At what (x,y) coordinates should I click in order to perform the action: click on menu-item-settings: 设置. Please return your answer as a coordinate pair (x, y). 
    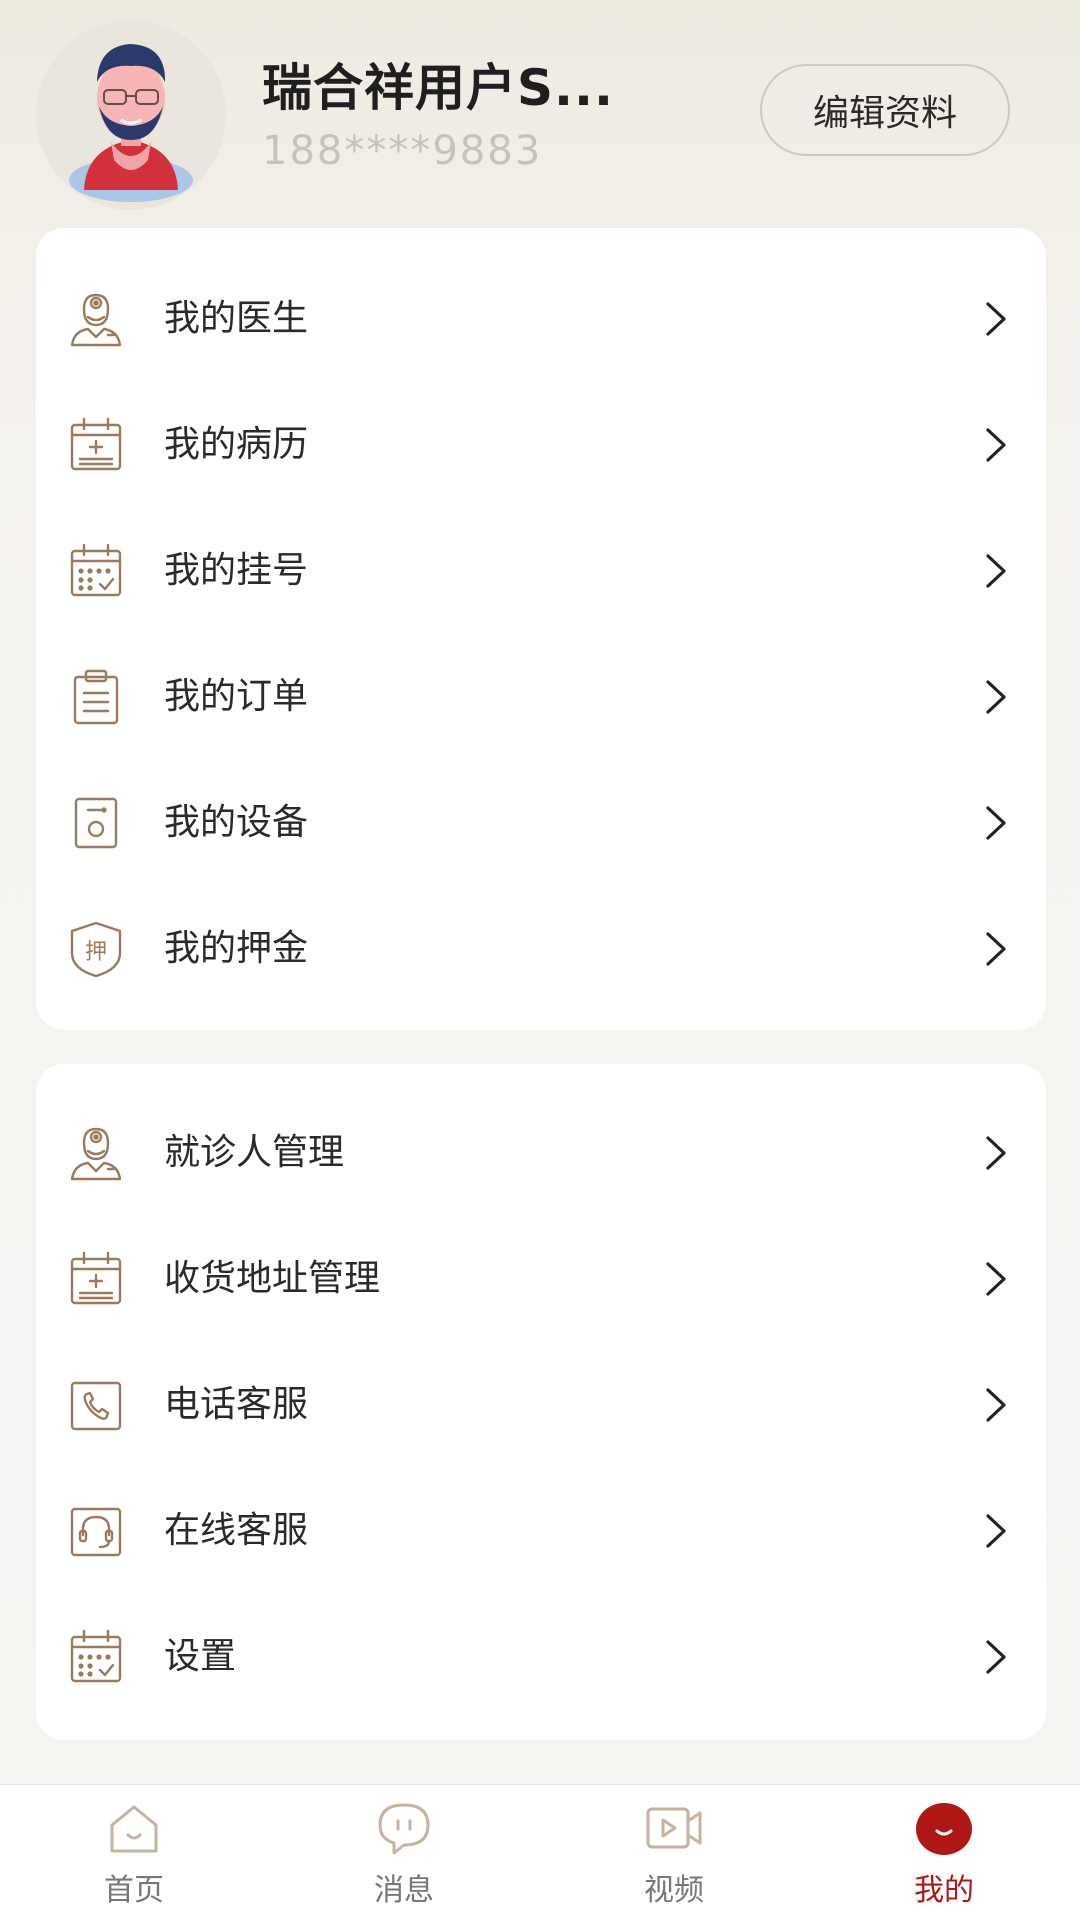
    Looking at the image, I should click on (541, 1657).